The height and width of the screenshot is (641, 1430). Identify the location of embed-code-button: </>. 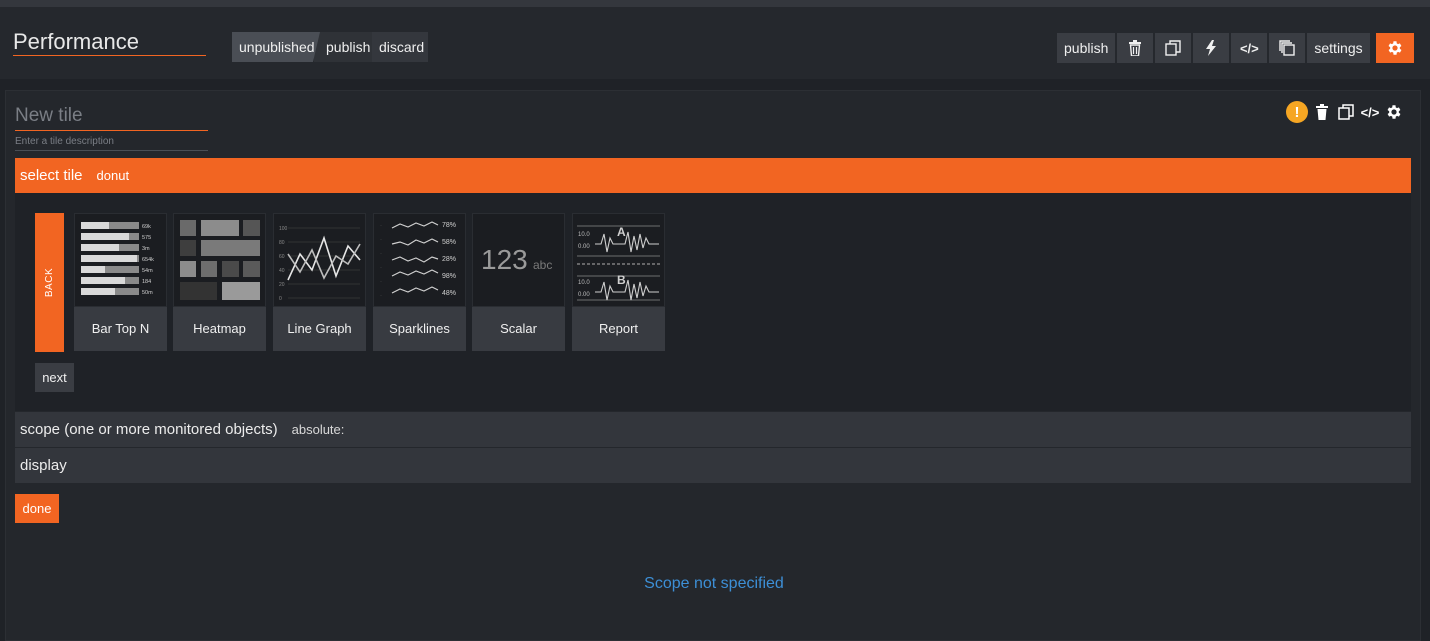
(1249, 48).